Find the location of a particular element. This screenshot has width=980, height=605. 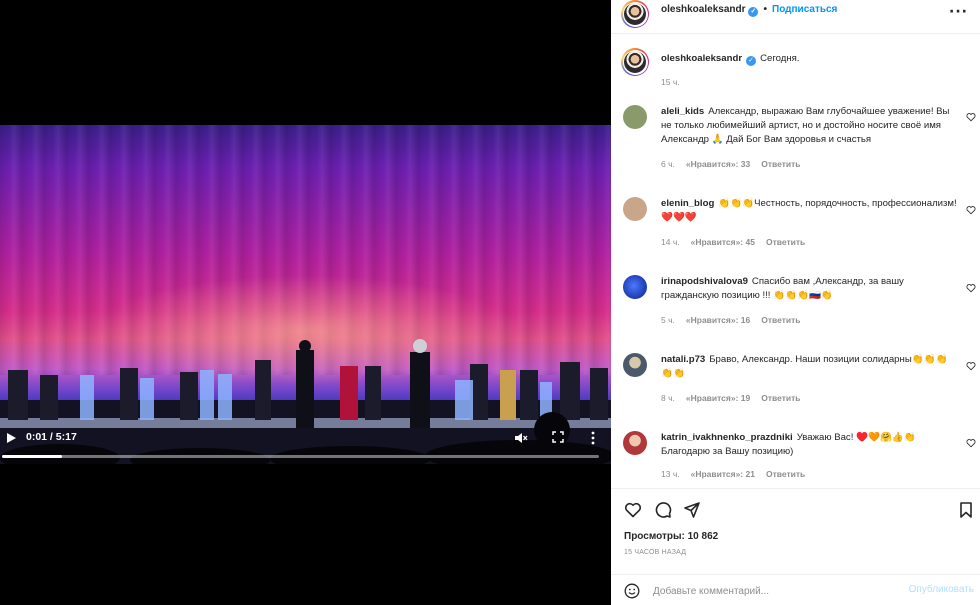

post-header: oleshkoaleksandr ✓ • Подписаться ··· is located at coordinates (795, 17).